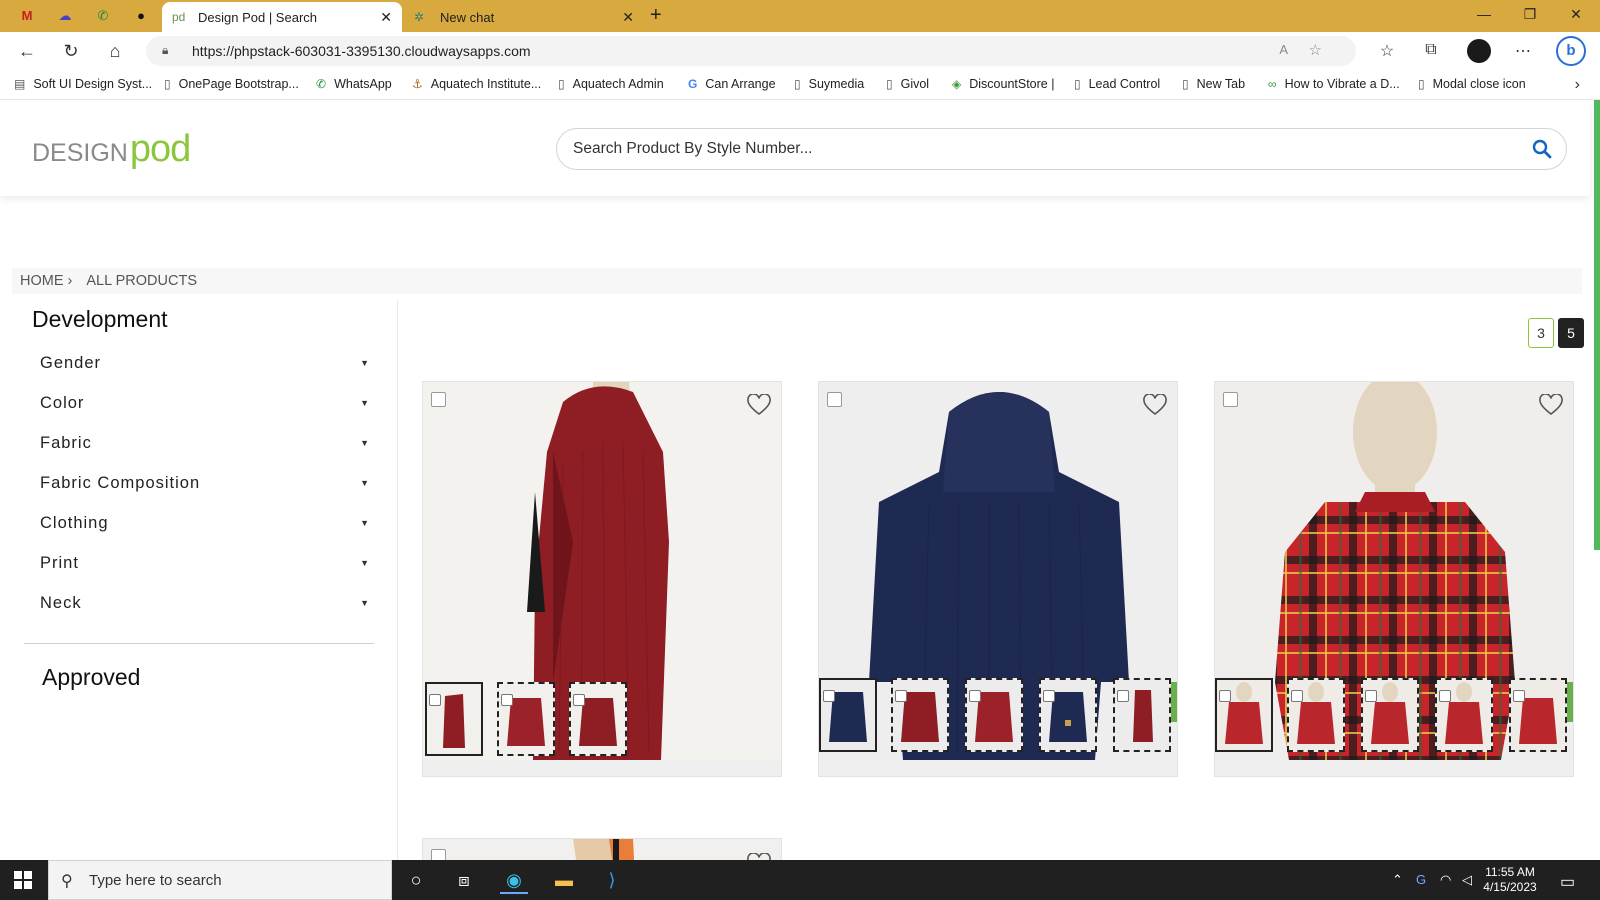 The height and width of the screenshot is (900, 1600). I want to click on bookmark-item: ▯ Givol, so click(907, 84).